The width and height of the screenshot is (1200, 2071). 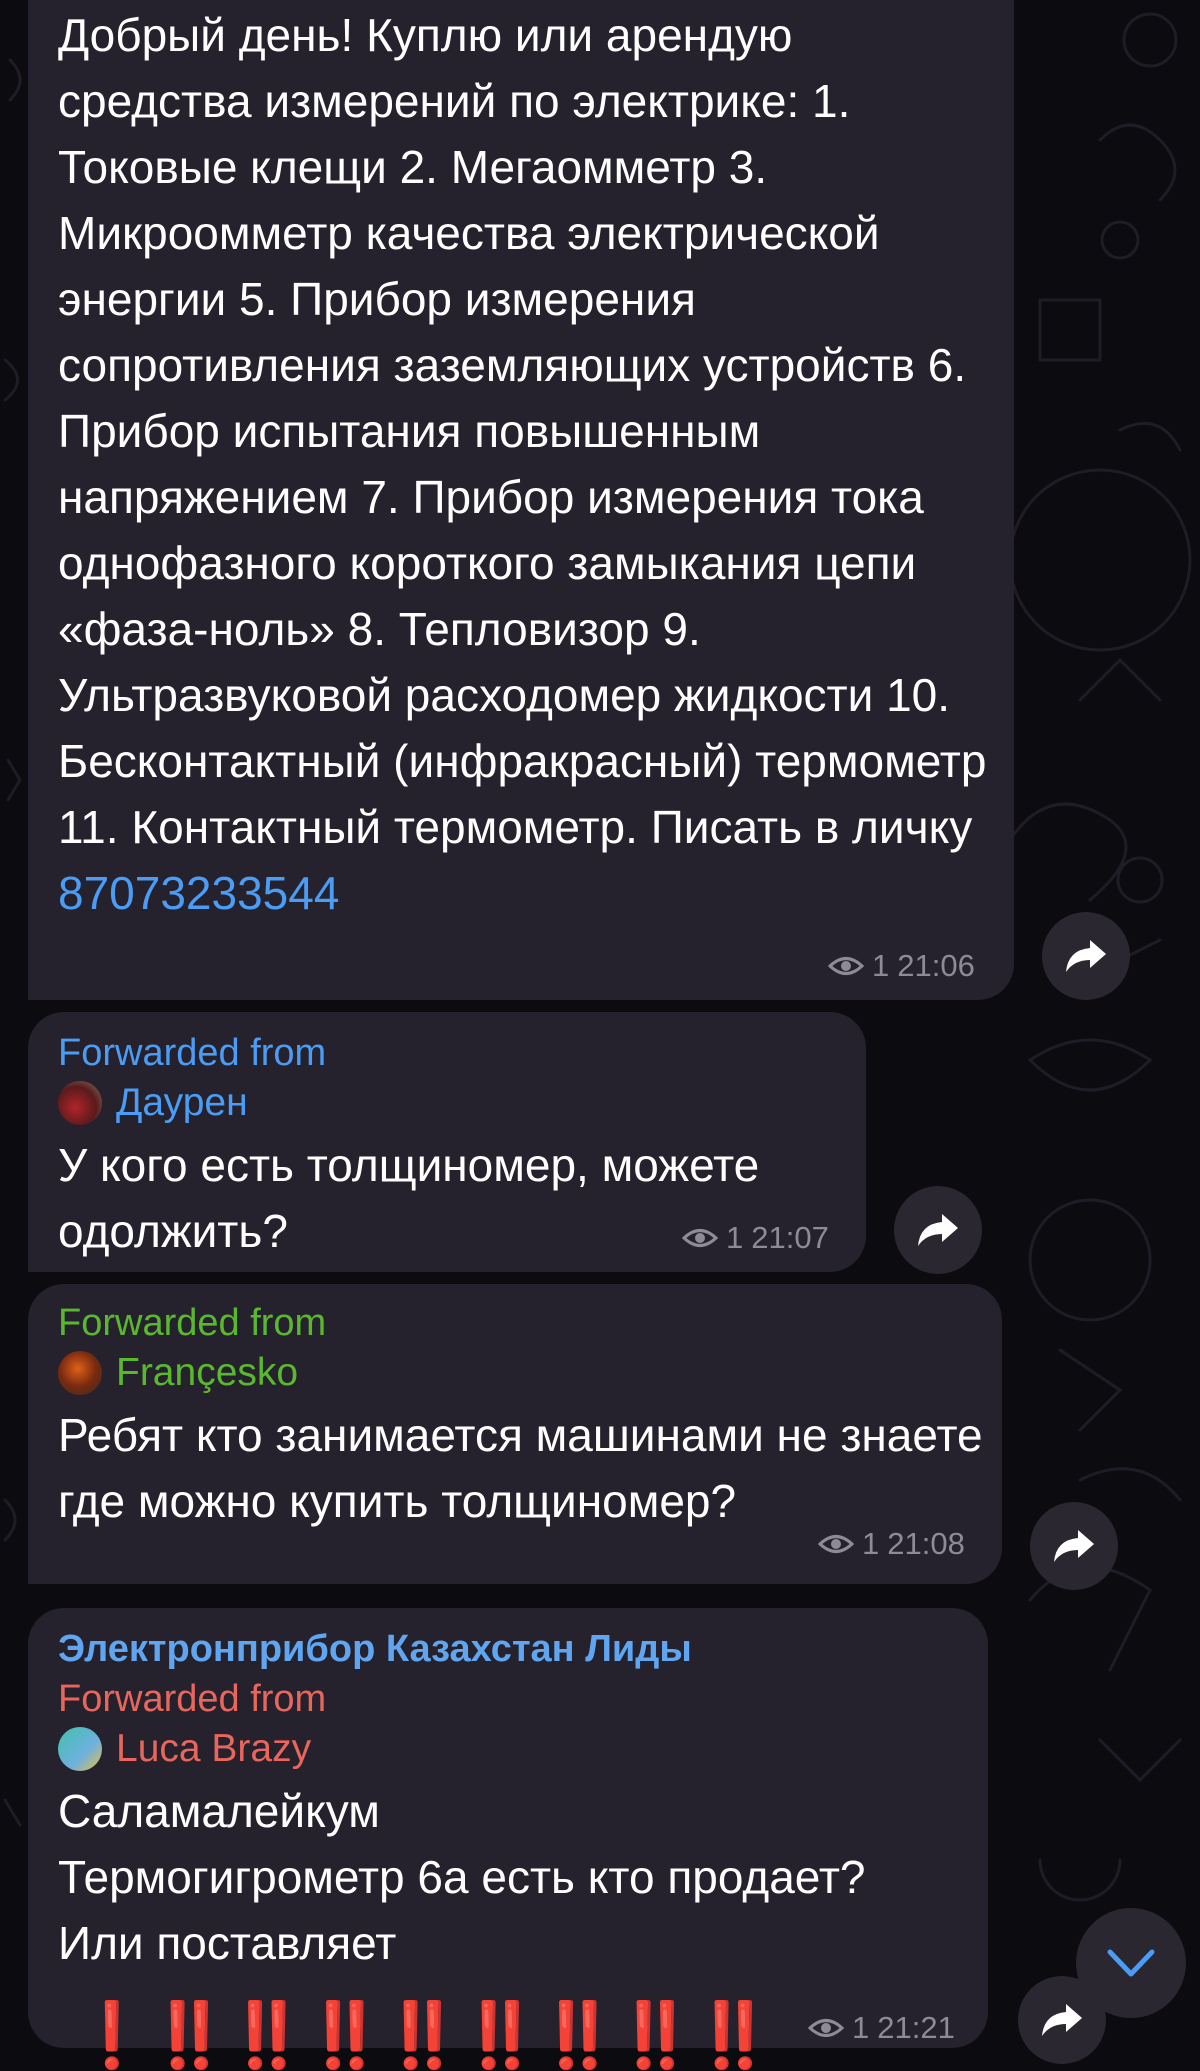 I want to click on message-time: 21:07, so click(x=790, y=1237).